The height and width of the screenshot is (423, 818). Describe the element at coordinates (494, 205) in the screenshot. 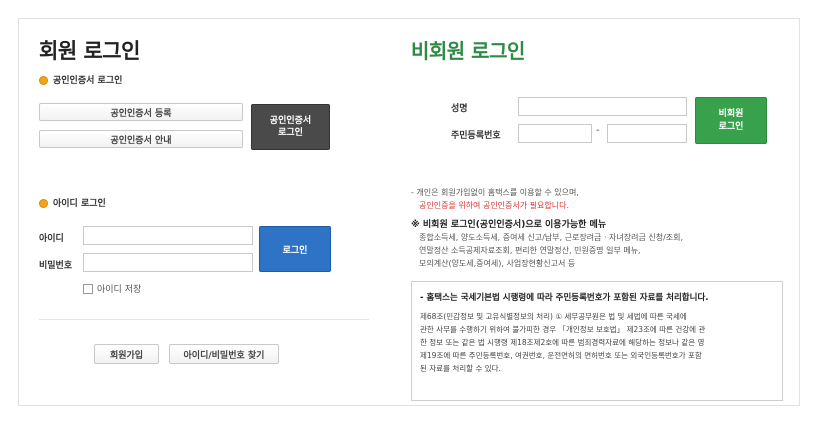

I see `info-line-2: 공인인증을 위하여 공인인증서가 필요합니다.` at that location.